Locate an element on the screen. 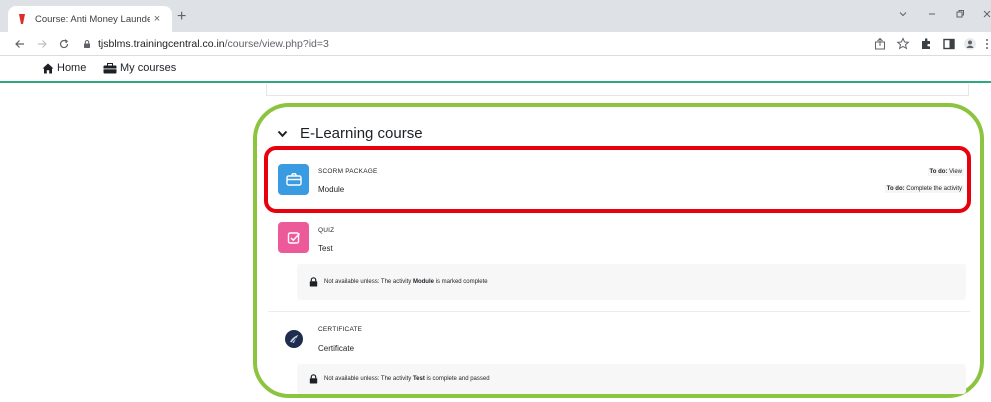 This screenshot has width=991, height=402. section-header: E-Learning course is located at coordinates (350, 133).